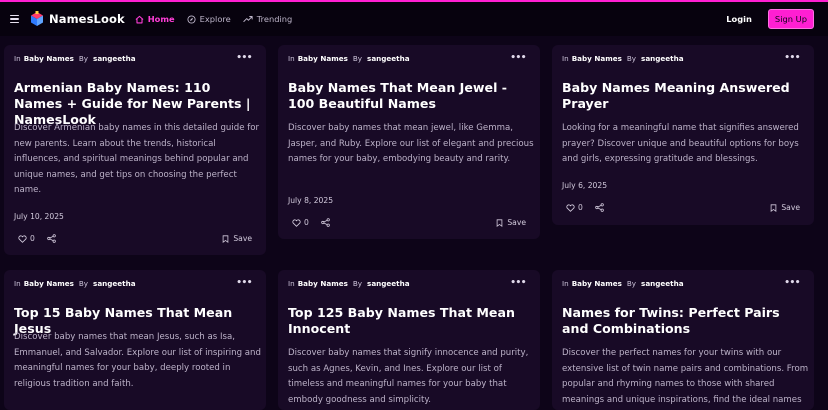 This screenshot has width=828, height=410. Describe the element at coordinates (585, 185) in the screenshot. I see `card-date: July 6, 2025` at that location.